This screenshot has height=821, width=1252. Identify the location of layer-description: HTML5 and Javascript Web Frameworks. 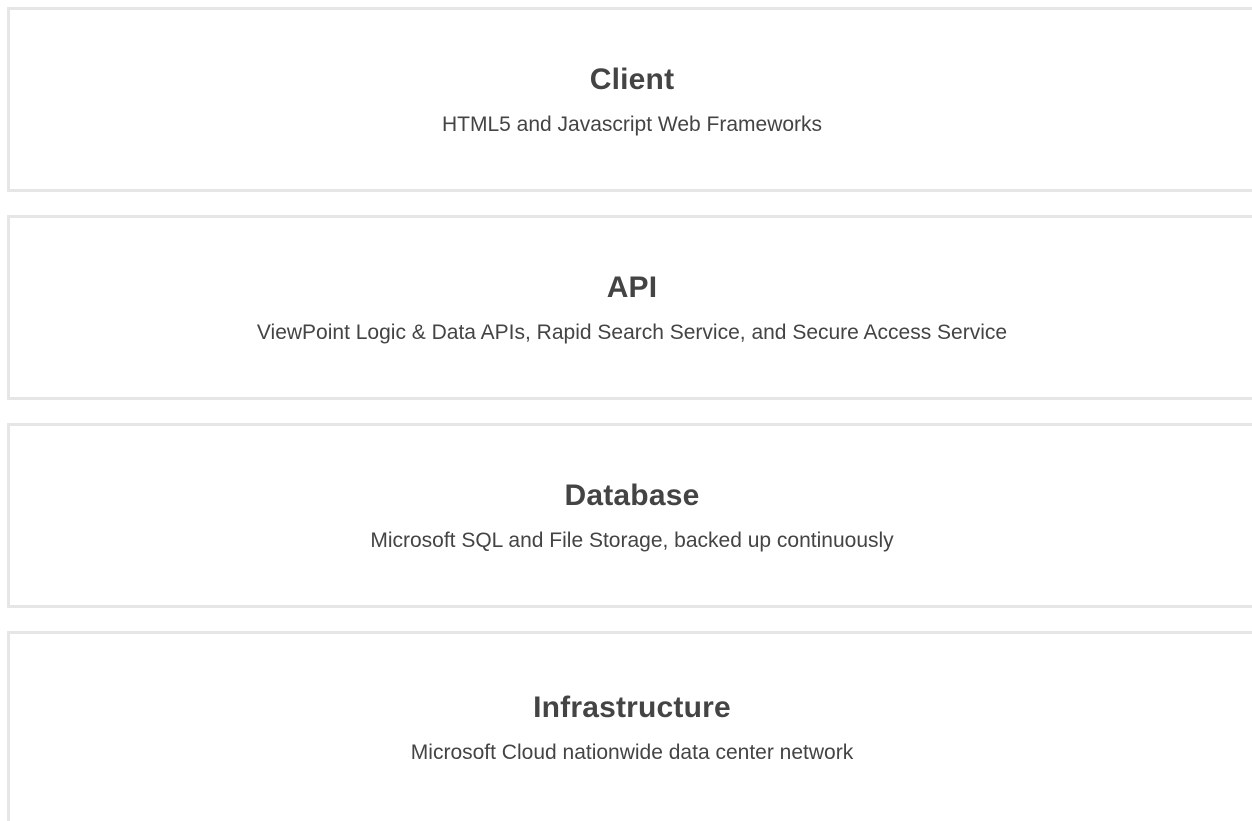
(632, 124).